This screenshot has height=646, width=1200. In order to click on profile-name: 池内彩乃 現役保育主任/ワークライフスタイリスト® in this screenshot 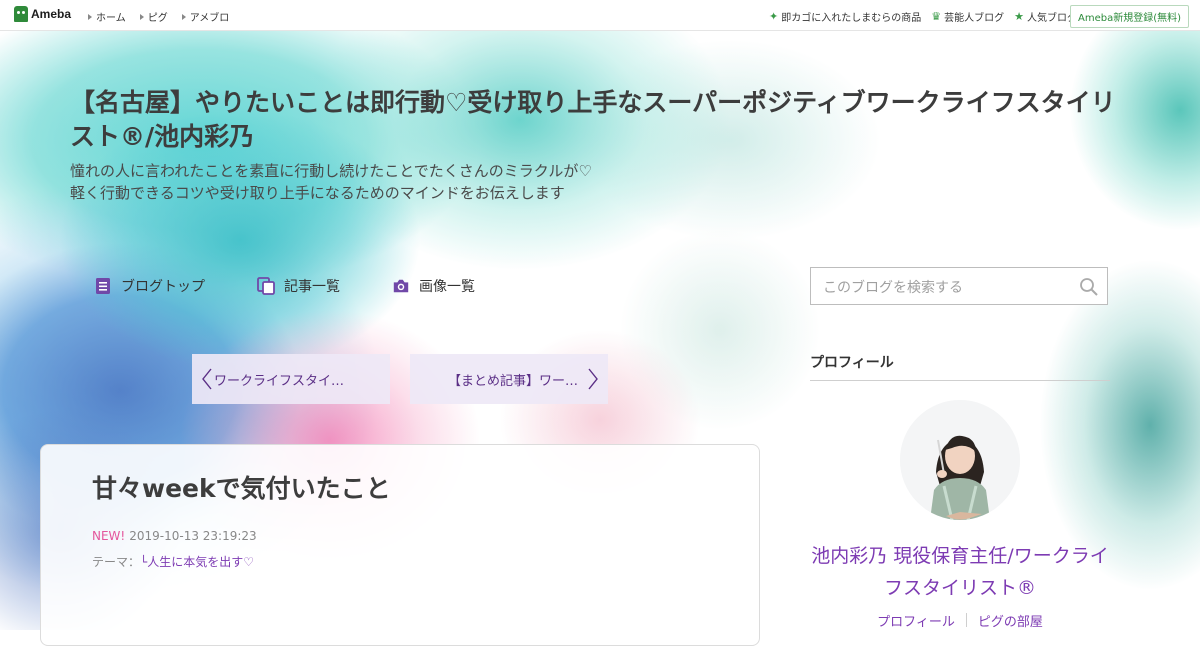, I will do `click(960, 572)`.